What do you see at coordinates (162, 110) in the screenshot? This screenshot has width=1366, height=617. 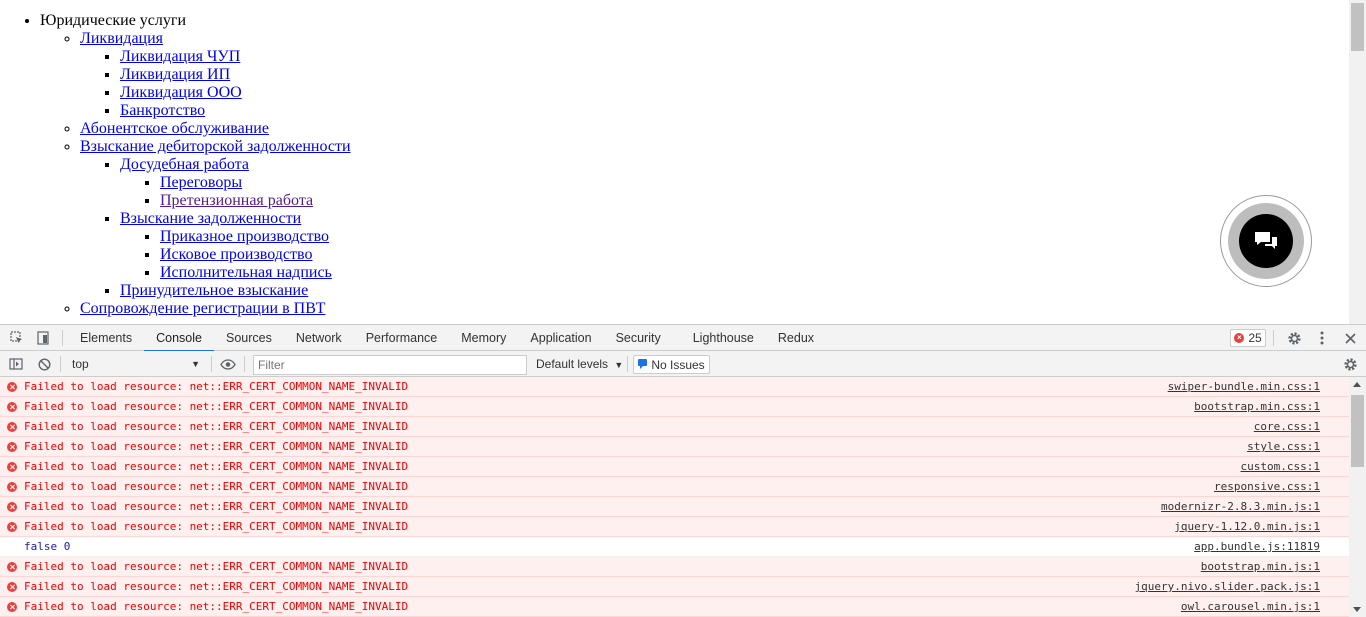 I see `menu-link-bankruptcy: Банкротство` at bounding box center [162, 110].